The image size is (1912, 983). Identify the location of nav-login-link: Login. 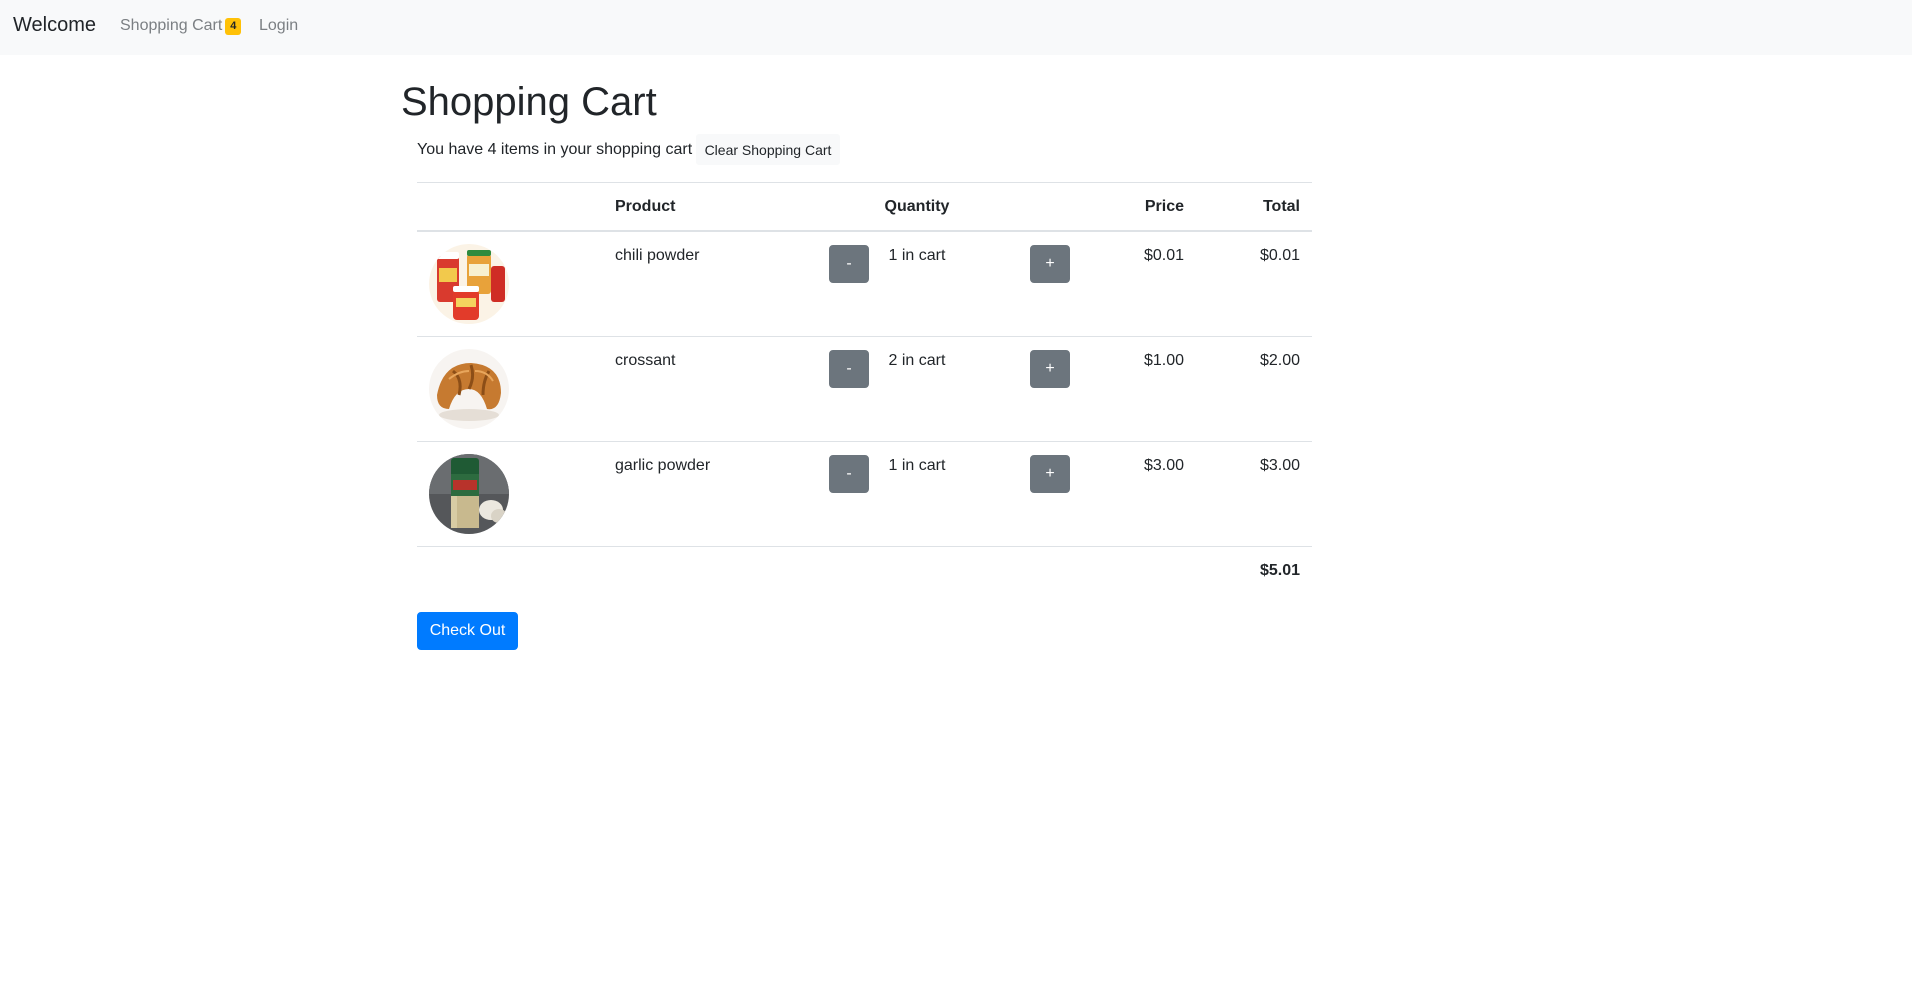
(278, 26).